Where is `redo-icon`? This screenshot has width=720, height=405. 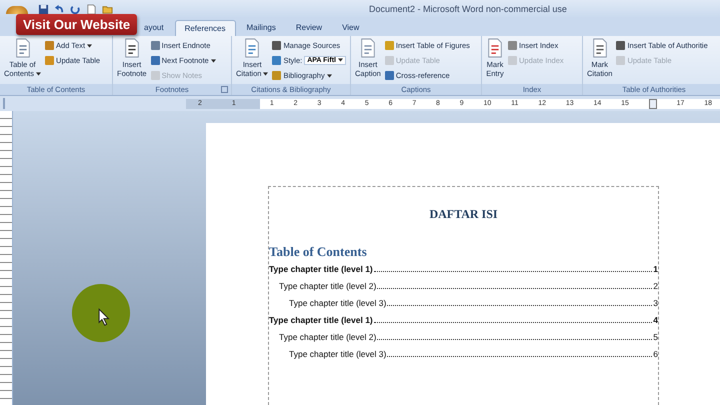
redo-icon is located at coordinates (75, 9).